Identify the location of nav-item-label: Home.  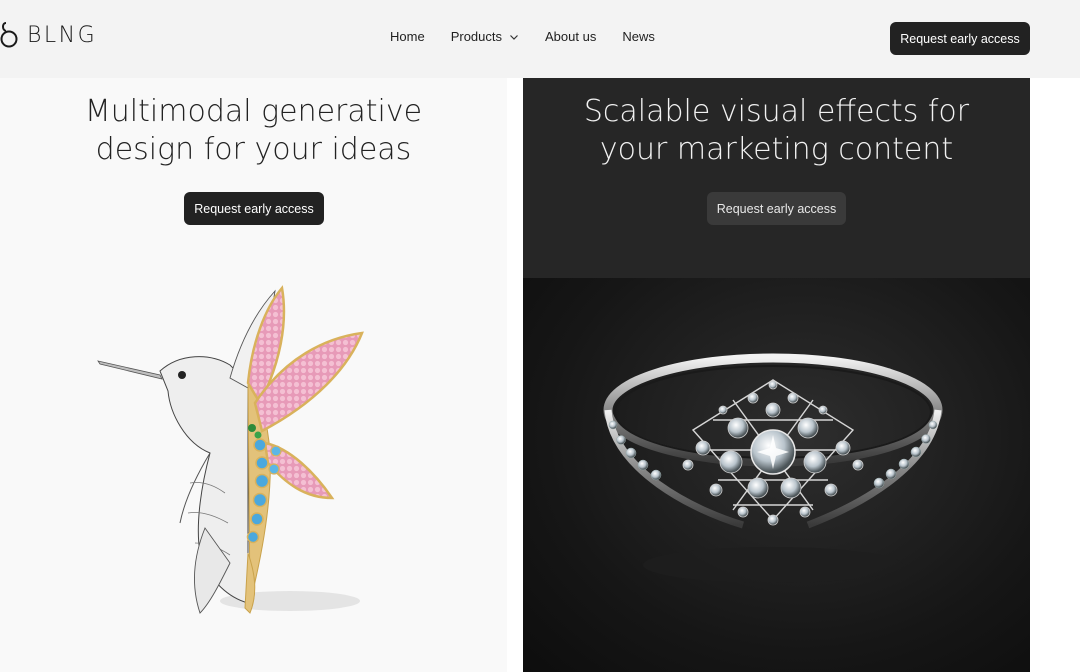
(407, 36).